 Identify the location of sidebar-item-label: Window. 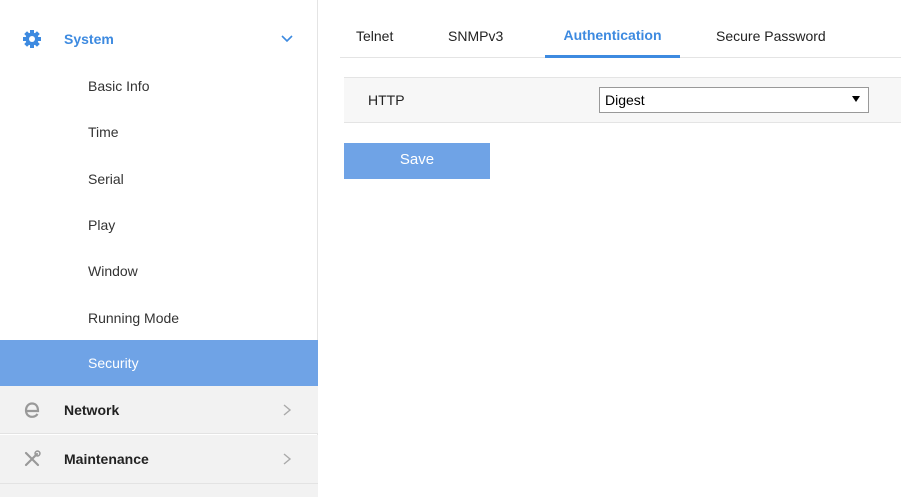
(113, 271).